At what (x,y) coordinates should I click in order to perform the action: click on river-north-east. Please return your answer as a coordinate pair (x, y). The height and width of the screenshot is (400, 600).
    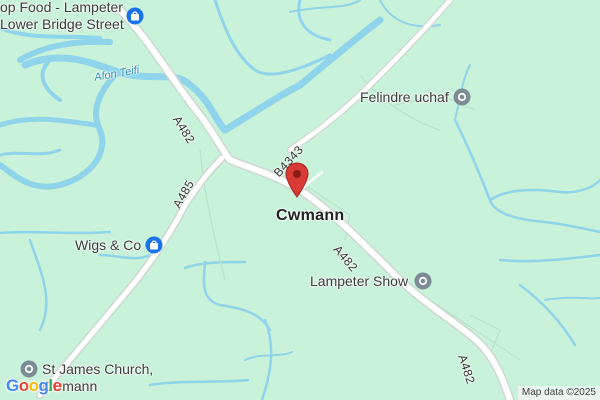
    Looking at the image, I should click on (272, 38).